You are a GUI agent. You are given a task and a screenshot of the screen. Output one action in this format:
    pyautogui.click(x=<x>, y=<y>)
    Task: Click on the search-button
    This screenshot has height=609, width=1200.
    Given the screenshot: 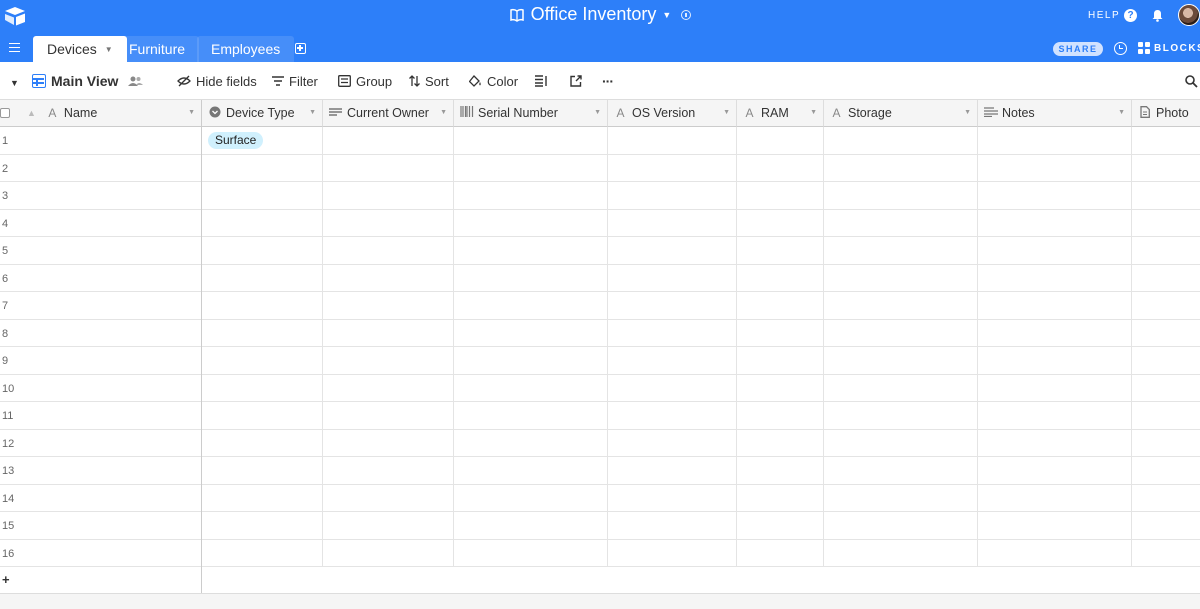 What is the action you would take?
    pyautogui.click(x=1191, y=81)
    